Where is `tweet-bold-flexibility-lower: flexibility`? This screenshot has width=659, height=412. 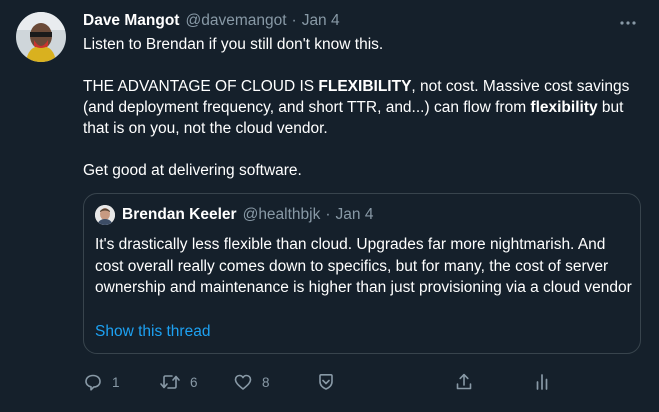
tweet-bold-flexibility-lower: flexibility is located at coordinates (564, 107).